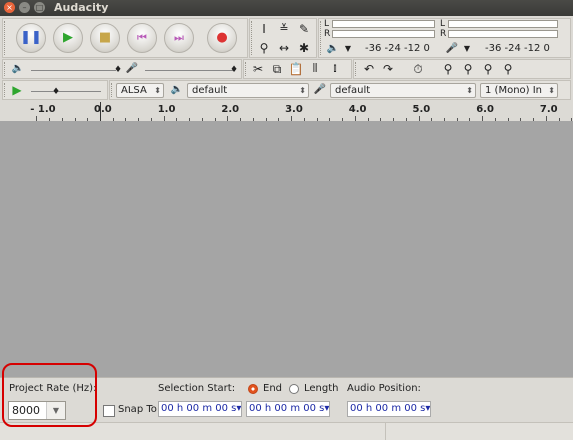 Image resolution: width=573 pixels, height=440 pixels. What do you see at coordinates (134, 90) in the screenshot?
I see `audio-host-value: ALSA` at bounding box center [134, 90].